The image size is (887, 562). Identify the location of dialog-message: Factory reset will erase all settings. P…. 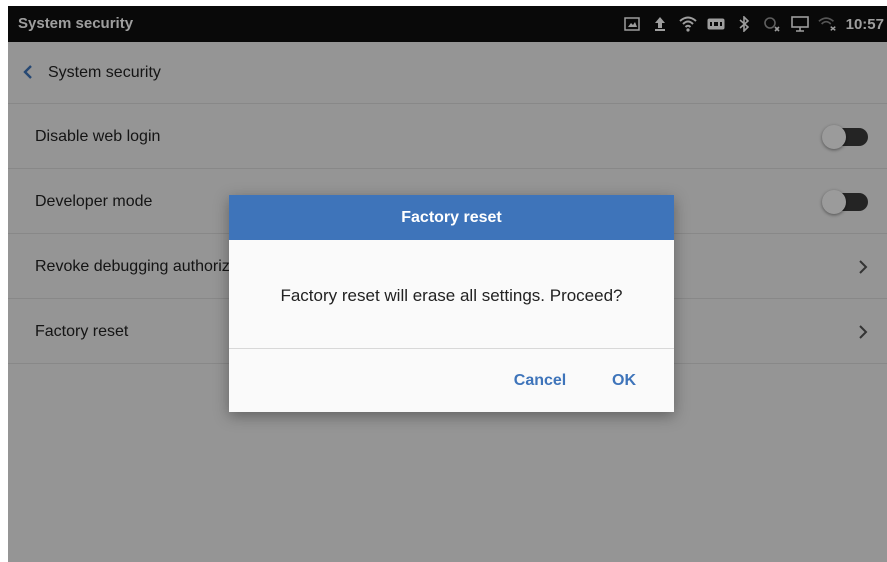
(451, 295).